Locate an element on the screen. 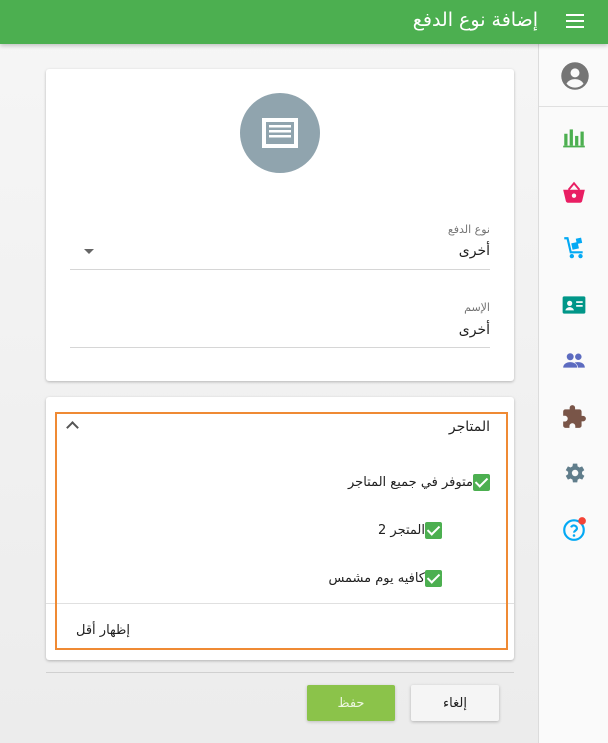 This screenshot has height=743, width=608. app-header: إضافة نوع الدفع is located at coordinates (304, 22).